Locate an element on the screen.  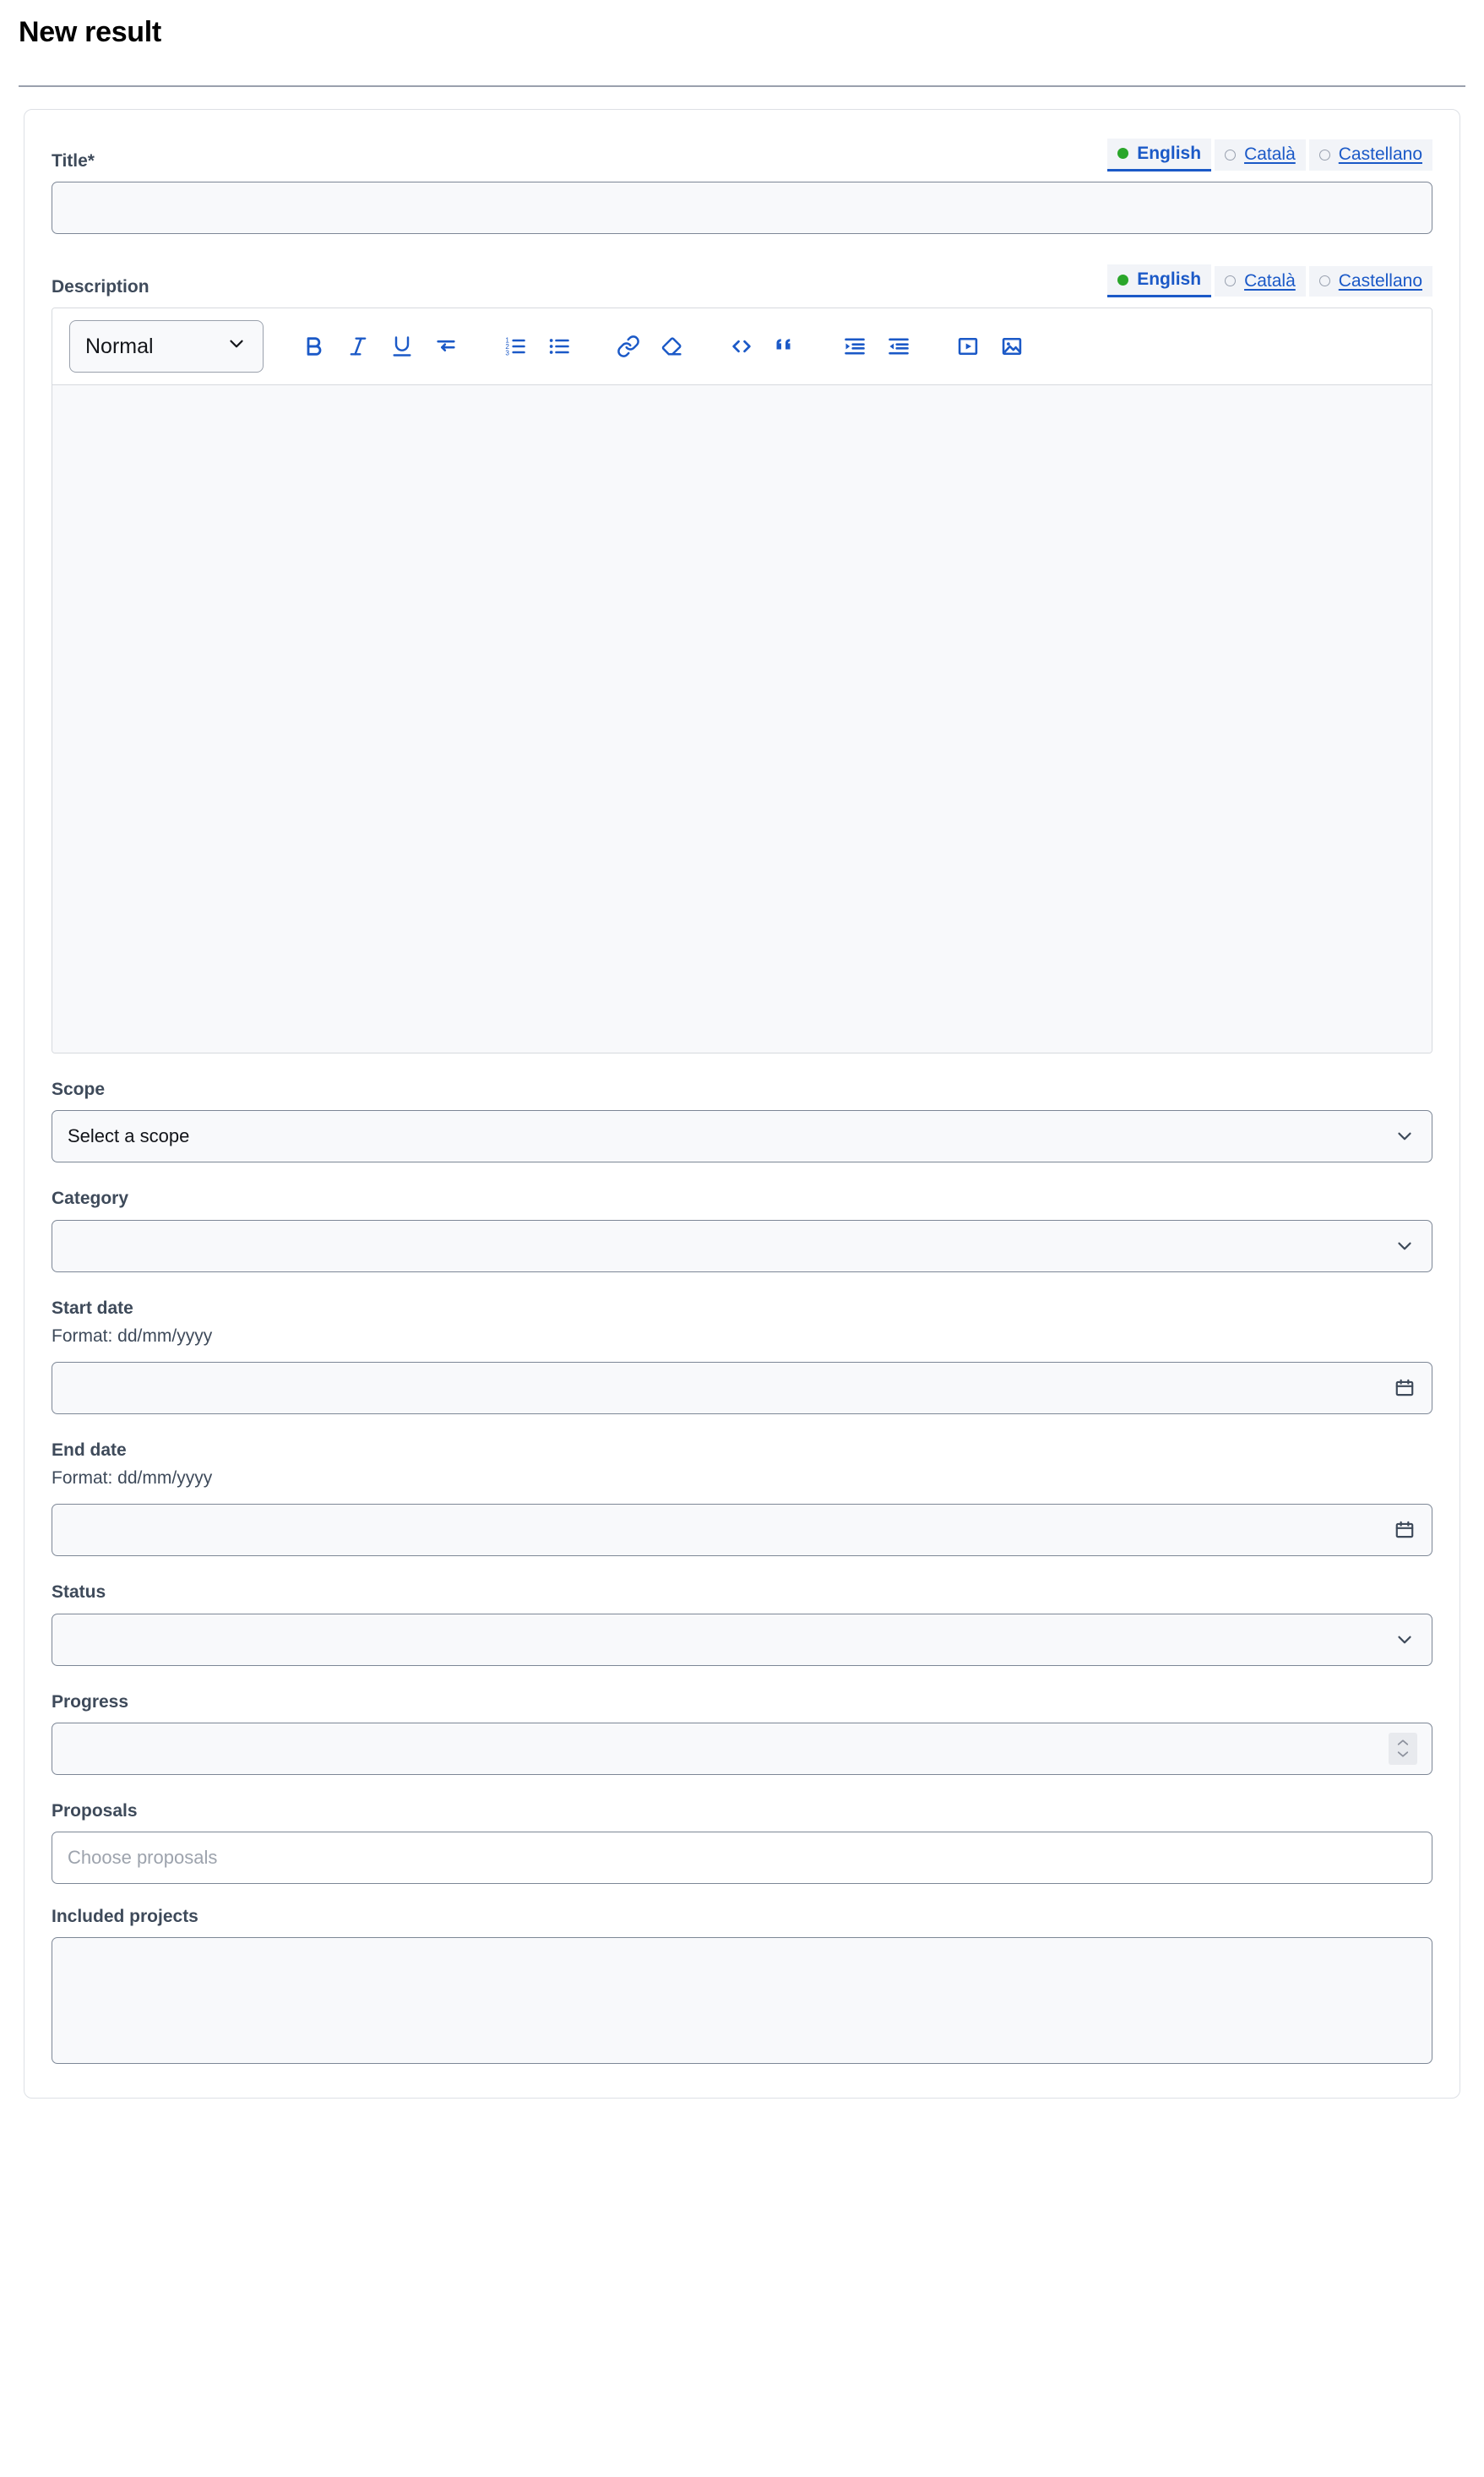
image-icon is located at coordinates (1012, 346).